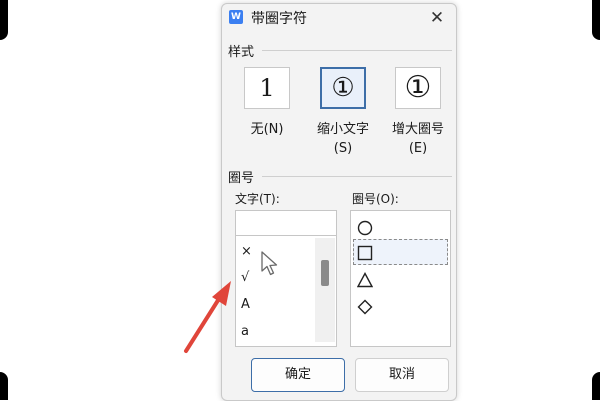 Image resolution: width=600 pixels, height=401 pixels. I want to click on close-icon: ✕, so click(437, 18).